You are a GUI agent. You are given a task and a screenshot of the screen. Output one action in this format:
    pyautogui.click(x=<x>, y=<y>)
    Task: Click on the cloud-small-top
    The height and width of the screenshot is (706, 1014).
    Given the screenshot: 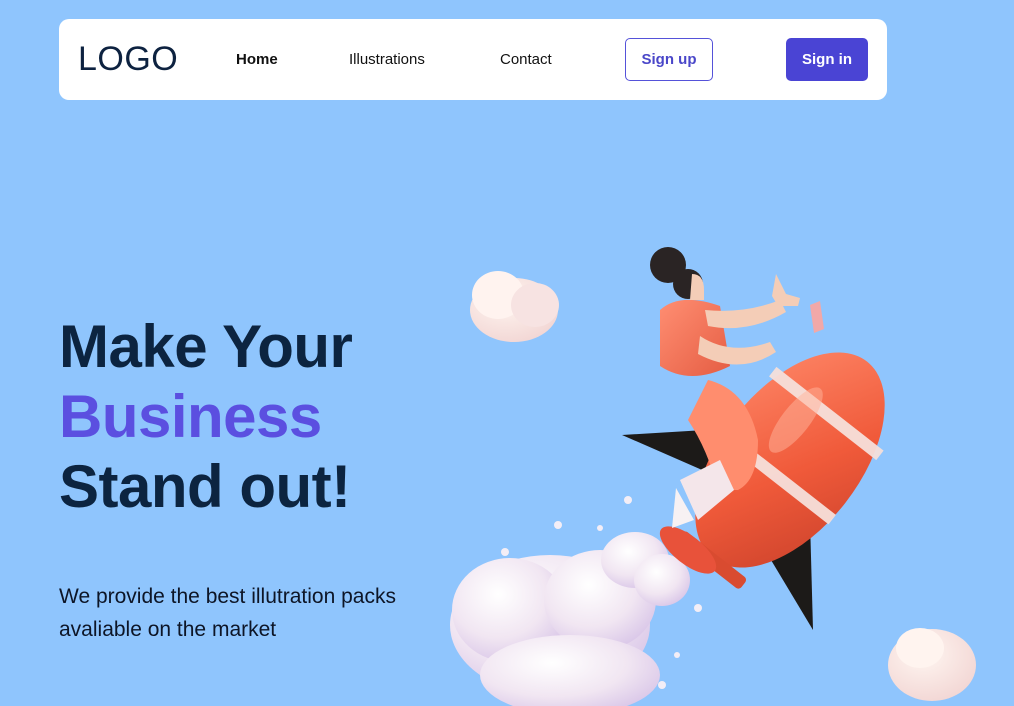 What is the action you would take?
    pyautogui.click(x=514, y=306)
    